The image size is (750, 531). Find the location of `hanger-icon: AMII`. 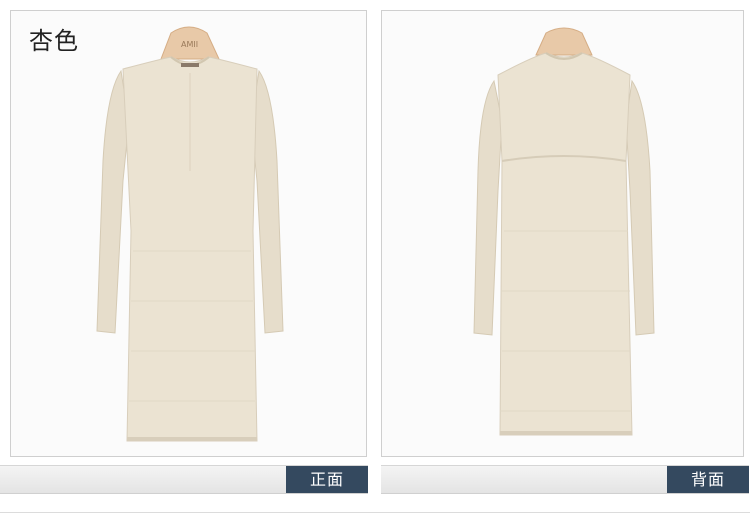

hanger-icon: AMII is located at coordinates (190, 43).